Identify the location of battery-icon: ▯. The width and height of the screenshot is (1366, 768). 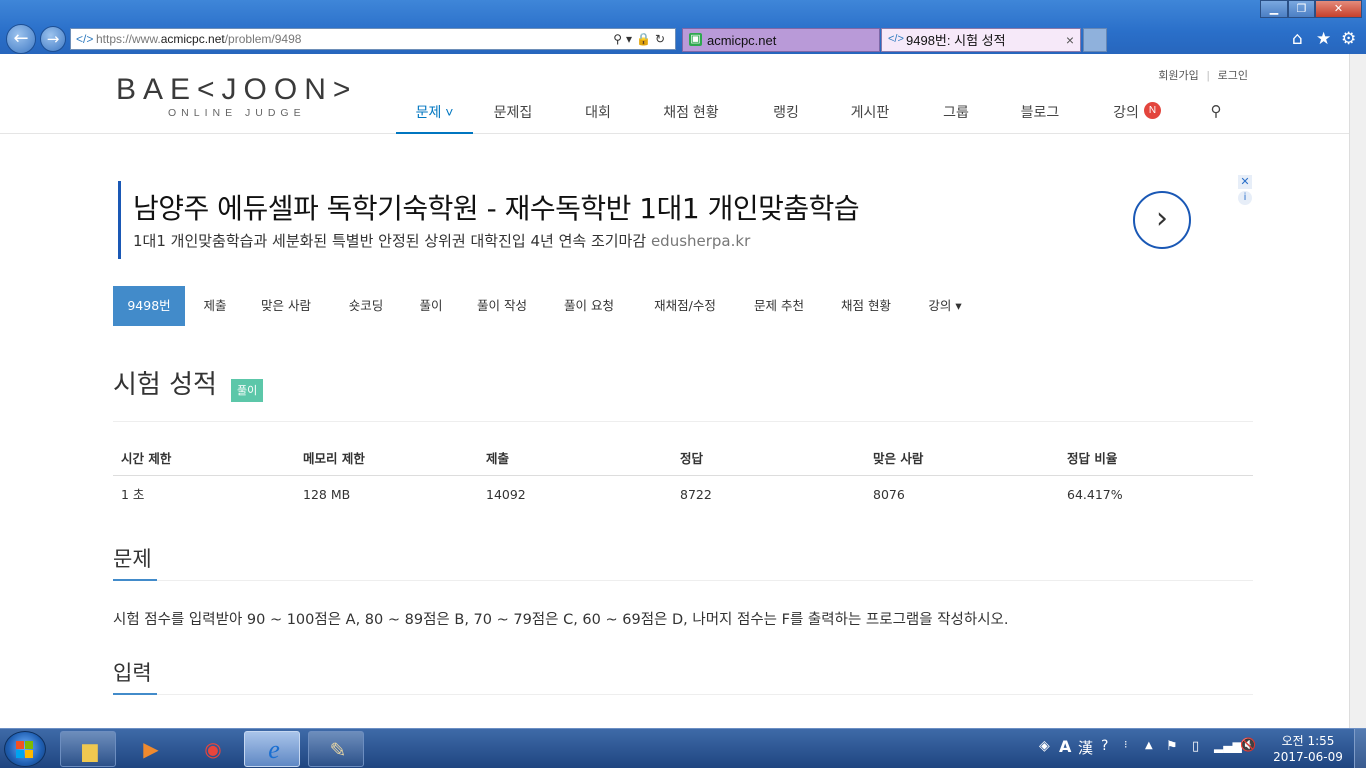
(1195, 753).